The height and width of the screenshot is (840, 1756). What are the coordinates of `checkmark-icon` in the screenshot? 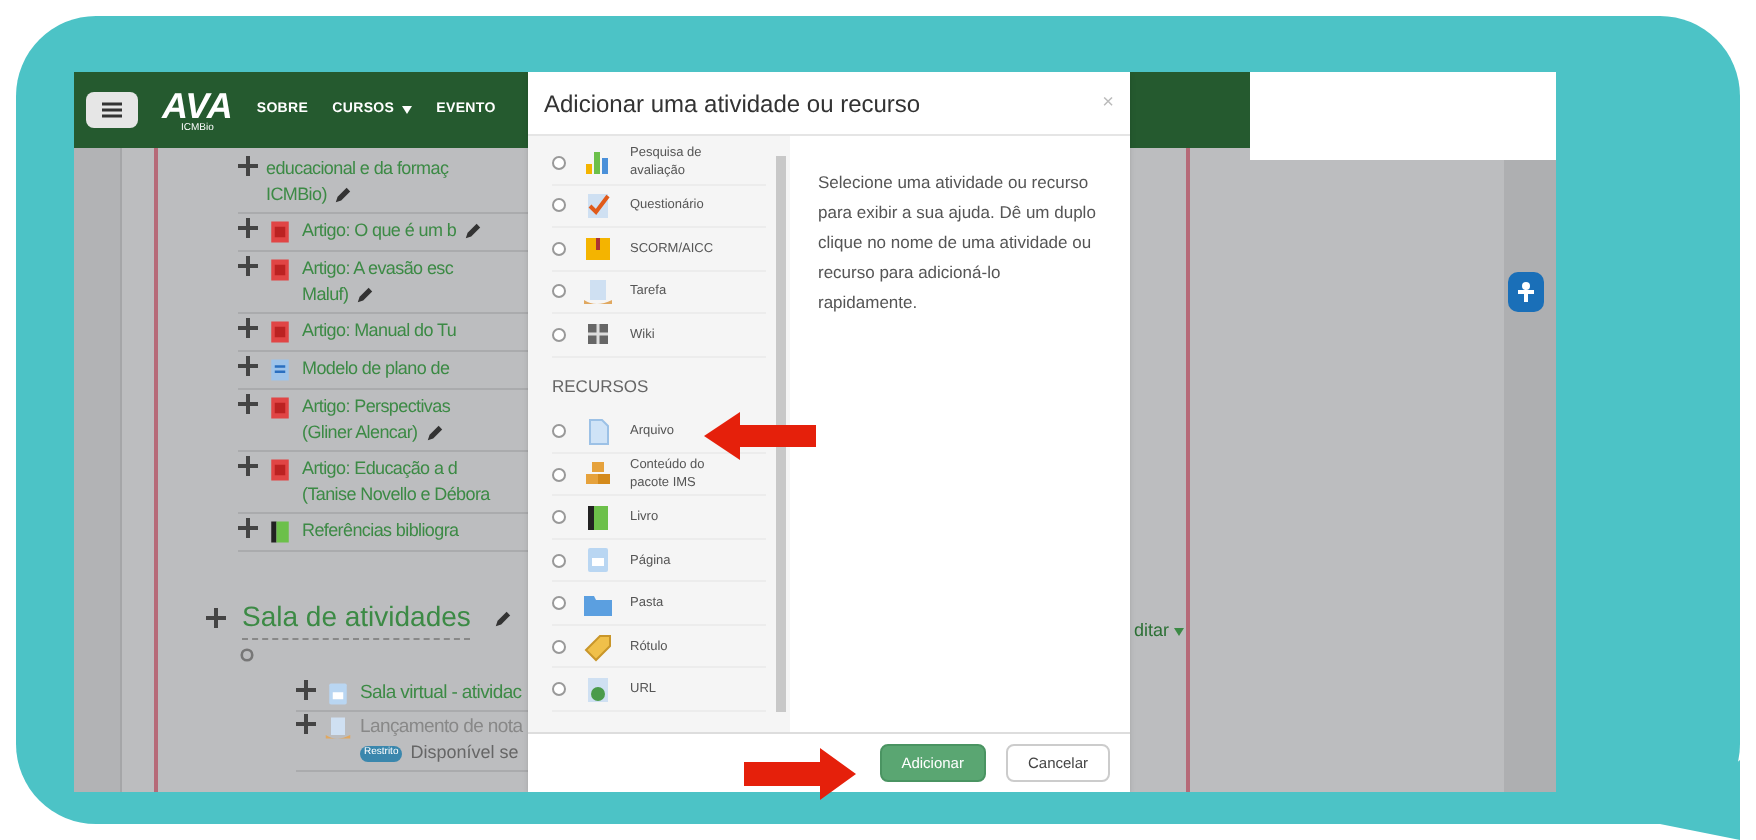 It's located at (598, 205).